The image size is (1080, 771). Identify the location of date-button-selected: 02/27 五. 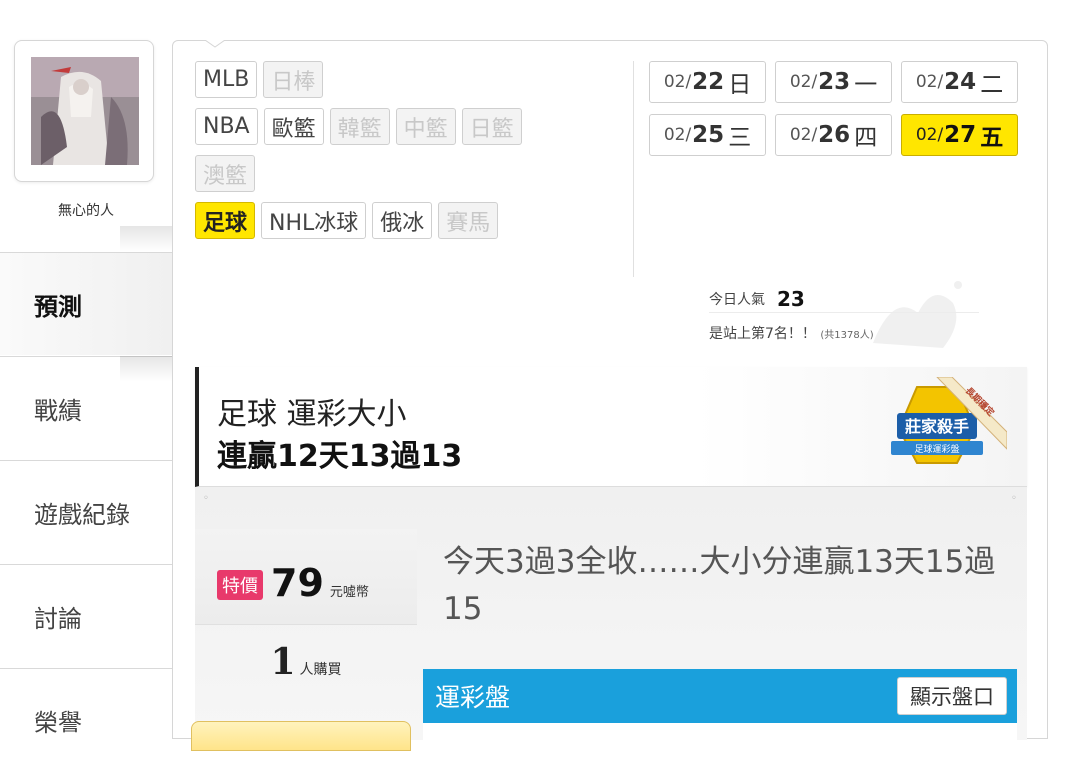
(959, 135).